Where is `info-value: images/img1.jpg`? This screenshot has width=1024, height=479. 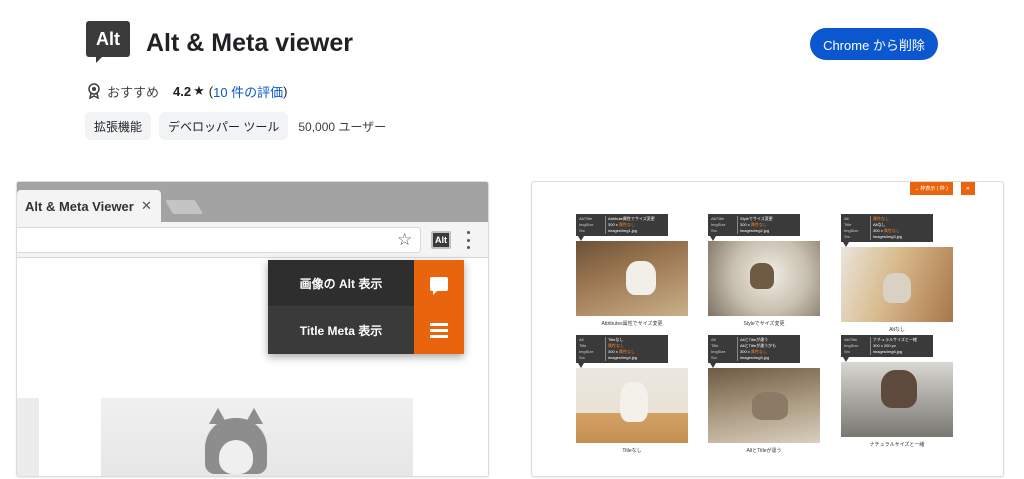 info-value: images/img1.jpg is located at coordinates (621, 231).